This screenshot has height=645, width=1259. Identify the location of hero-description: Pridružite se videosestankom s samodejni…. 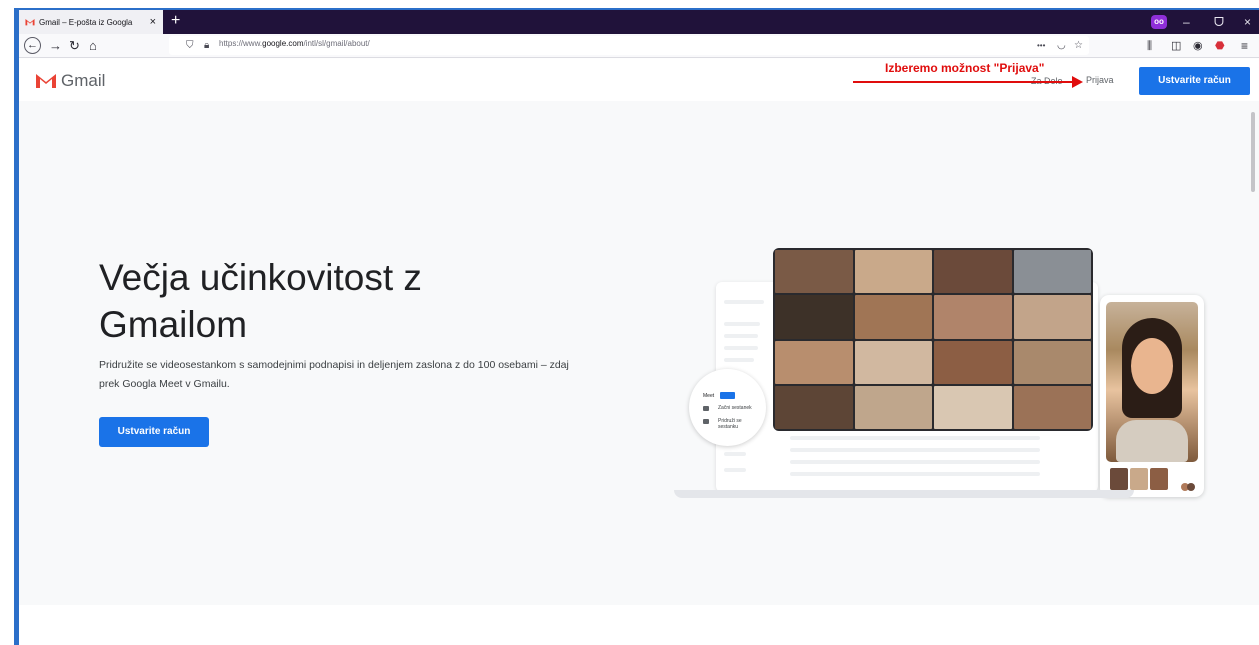
(334, 374).